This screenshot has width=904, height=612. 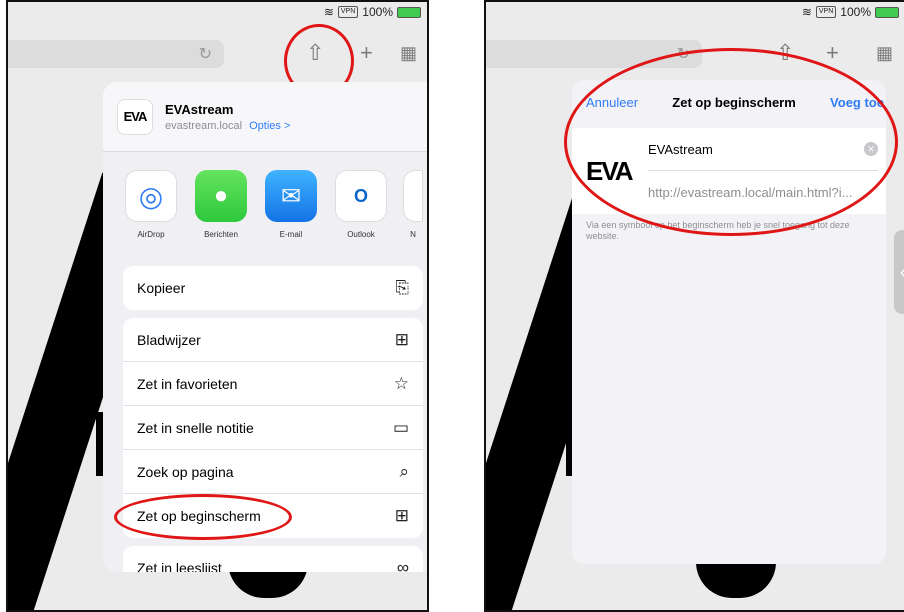 I want to click on action-group-copy: Kopieer ⎘, so click(x=273, y=288).